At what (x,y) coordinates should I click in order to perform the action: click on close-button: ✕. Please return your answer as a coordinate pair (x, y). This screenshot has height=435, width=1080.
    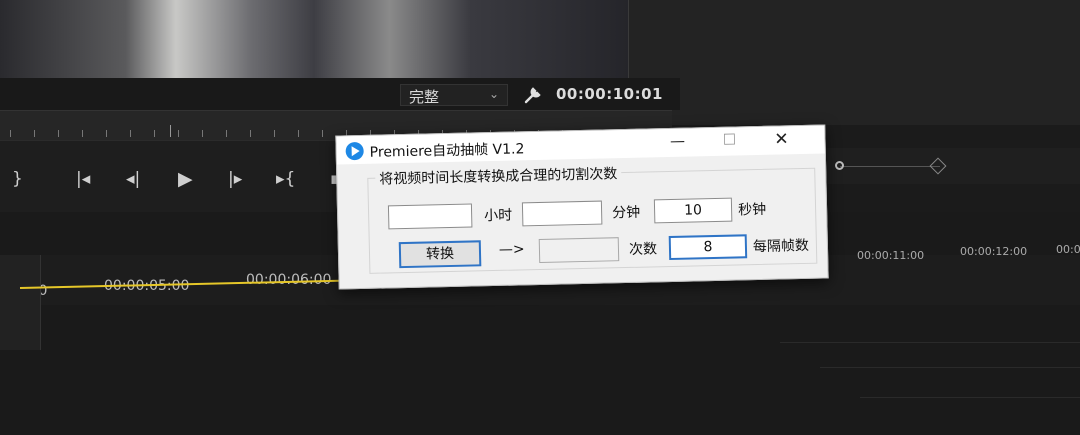
    Looking at the image, I should click on (781, 139).